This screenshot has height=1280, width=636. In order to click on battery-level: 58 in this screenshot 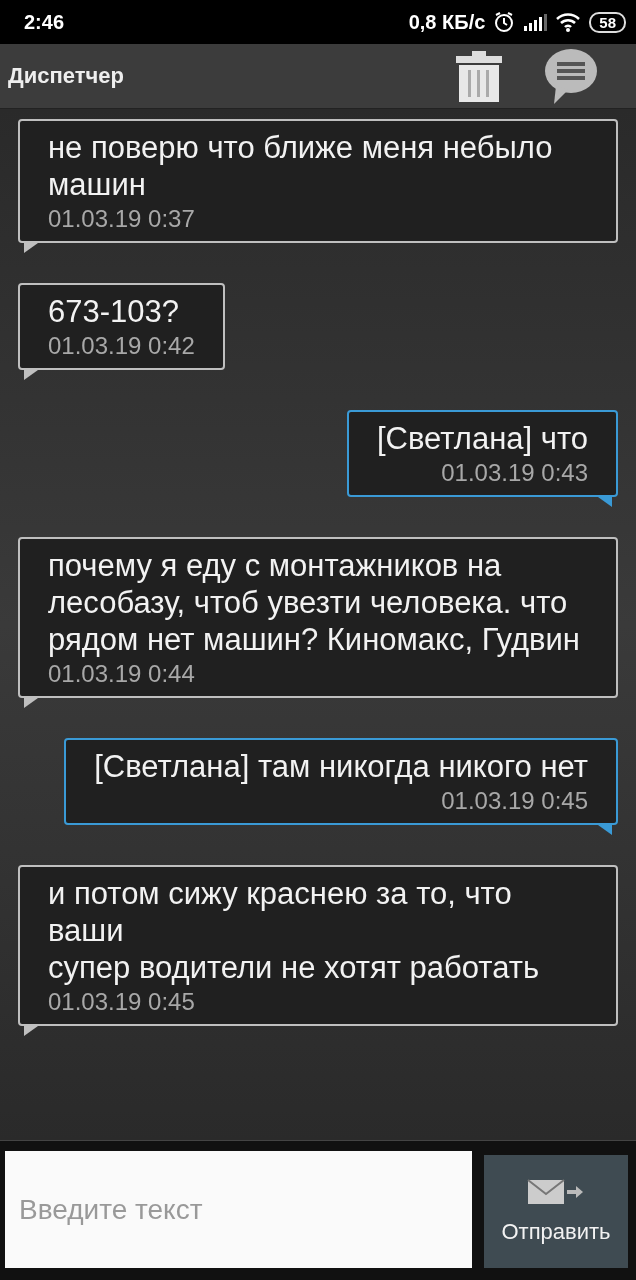, I will do `click(607, 22)`.